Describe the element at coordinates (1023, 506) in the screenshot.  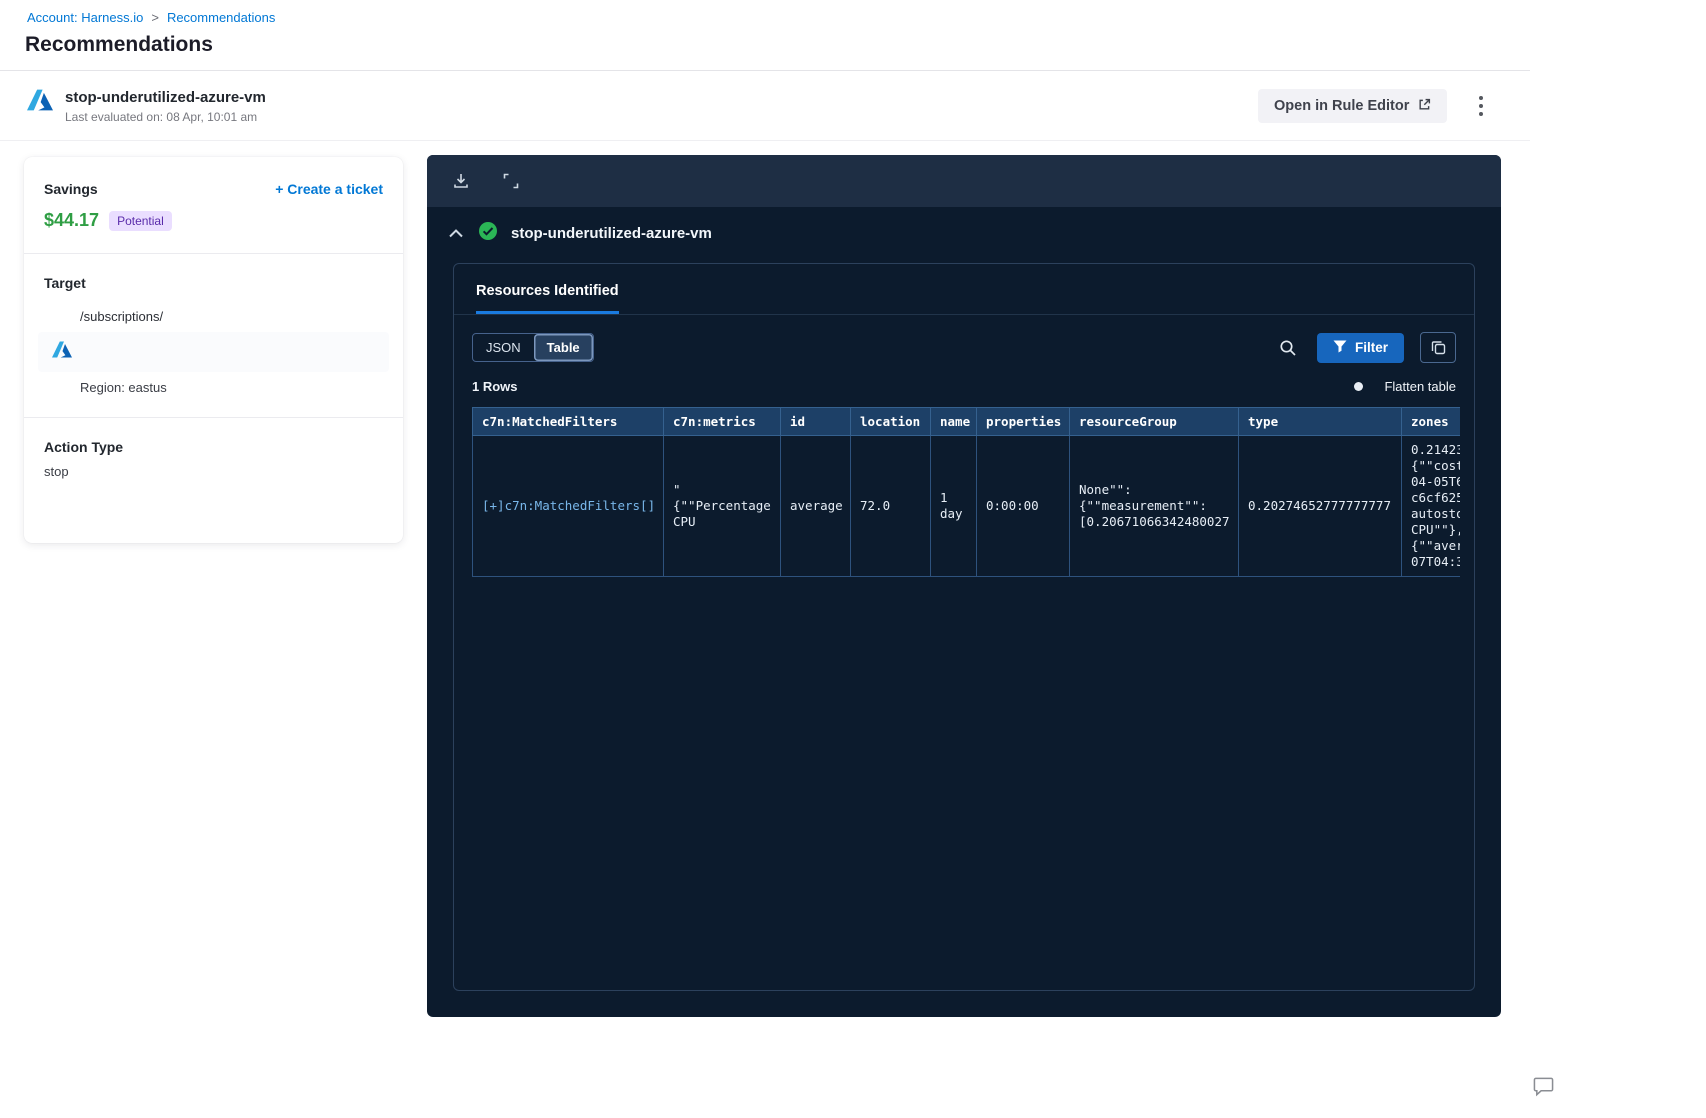
I see `cell-properties: 0:00:00` at that location.